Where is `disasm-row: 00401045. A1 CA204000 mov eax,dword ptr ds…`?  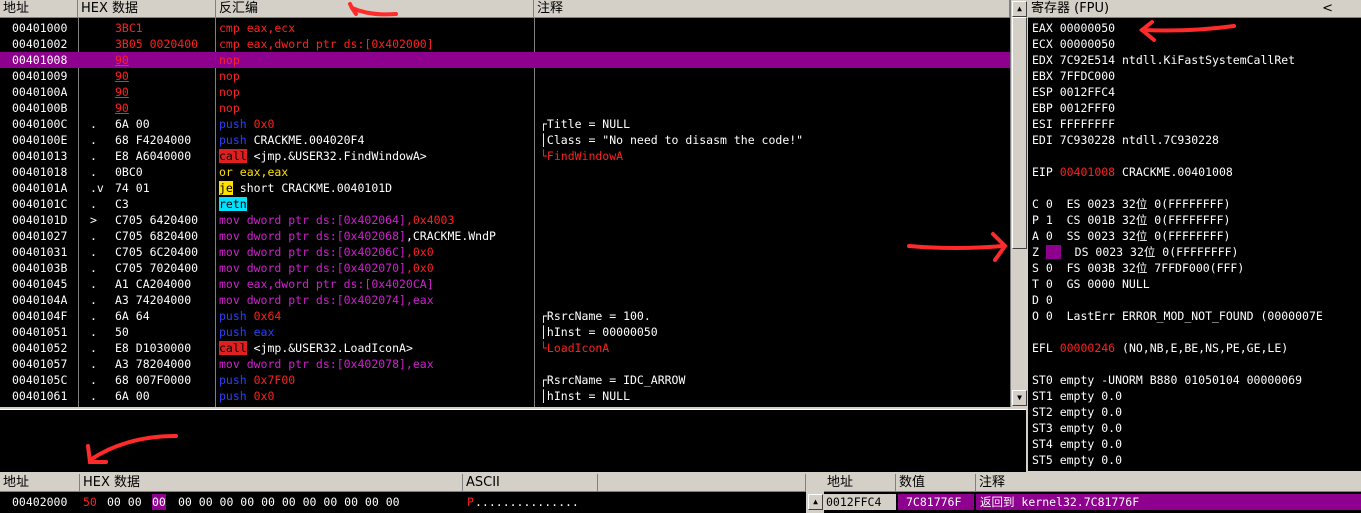 disasm-row: 00401045. A1 CA204000 mov eax,dword ptr ds… is located at coordinates (505, 284).